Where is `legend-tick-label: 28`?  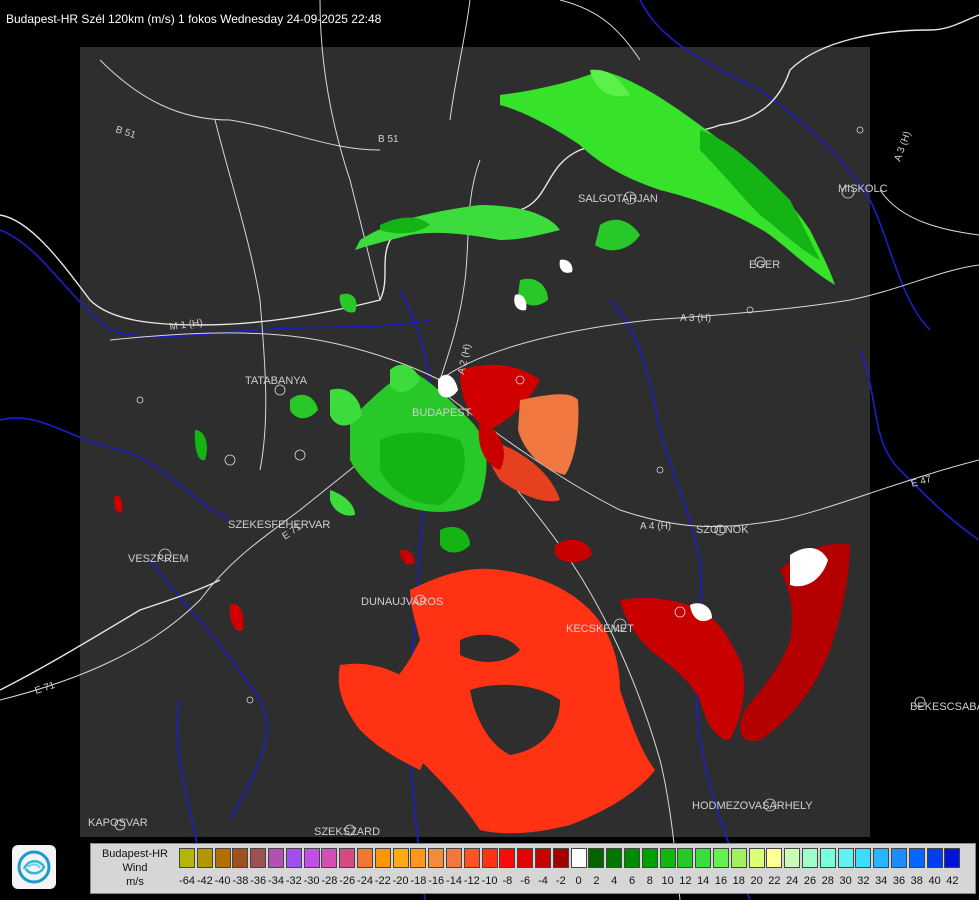
legend-tick-label: 28 is located at coordinates (827, 881).